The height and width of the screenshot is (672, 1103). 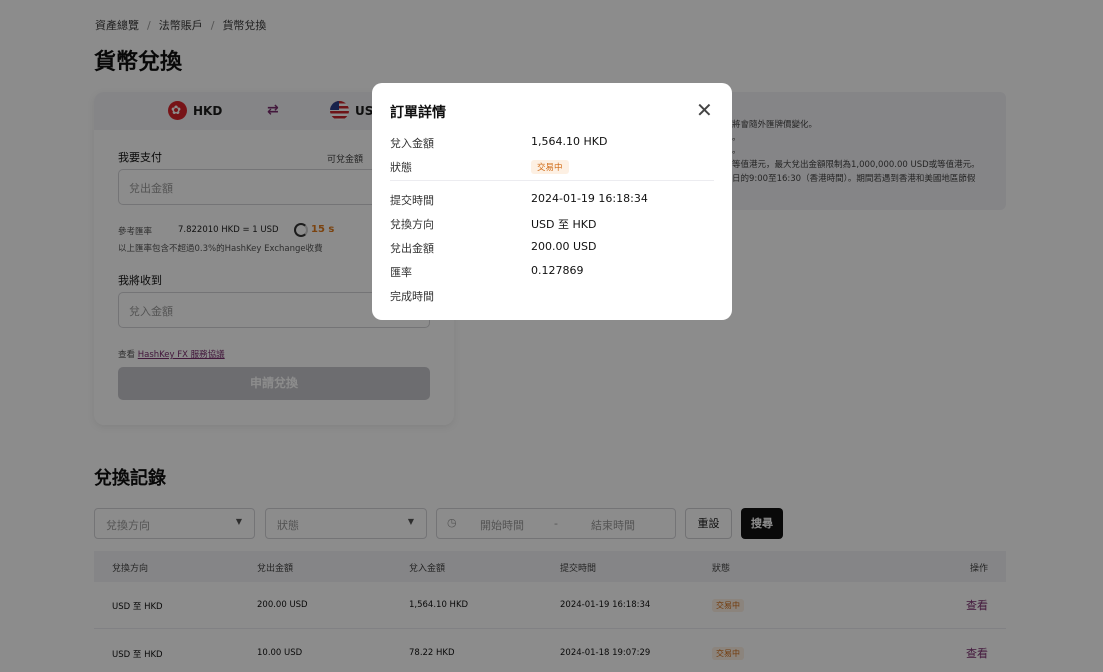 I want to click on detail-direction: USD 至 HKD, so click(x=564, y=224).